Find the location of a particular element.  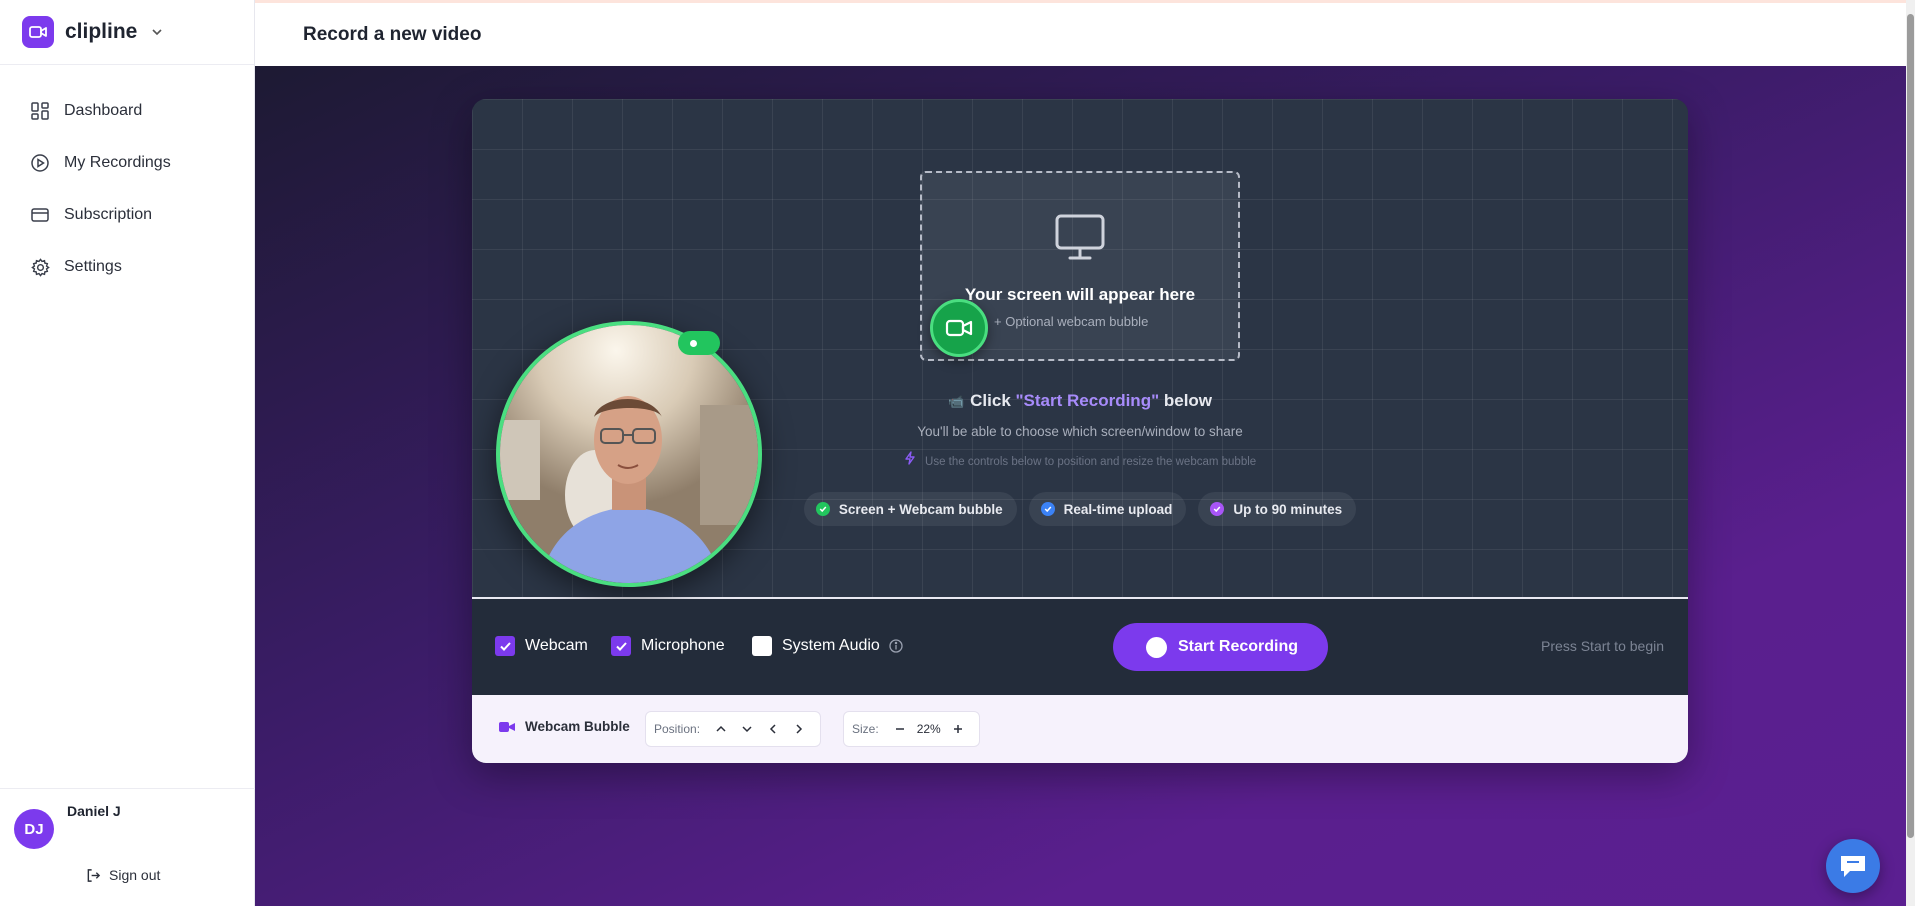

webcam-bubble-label: Webcam Bubble is located at coordinates (577, 726).